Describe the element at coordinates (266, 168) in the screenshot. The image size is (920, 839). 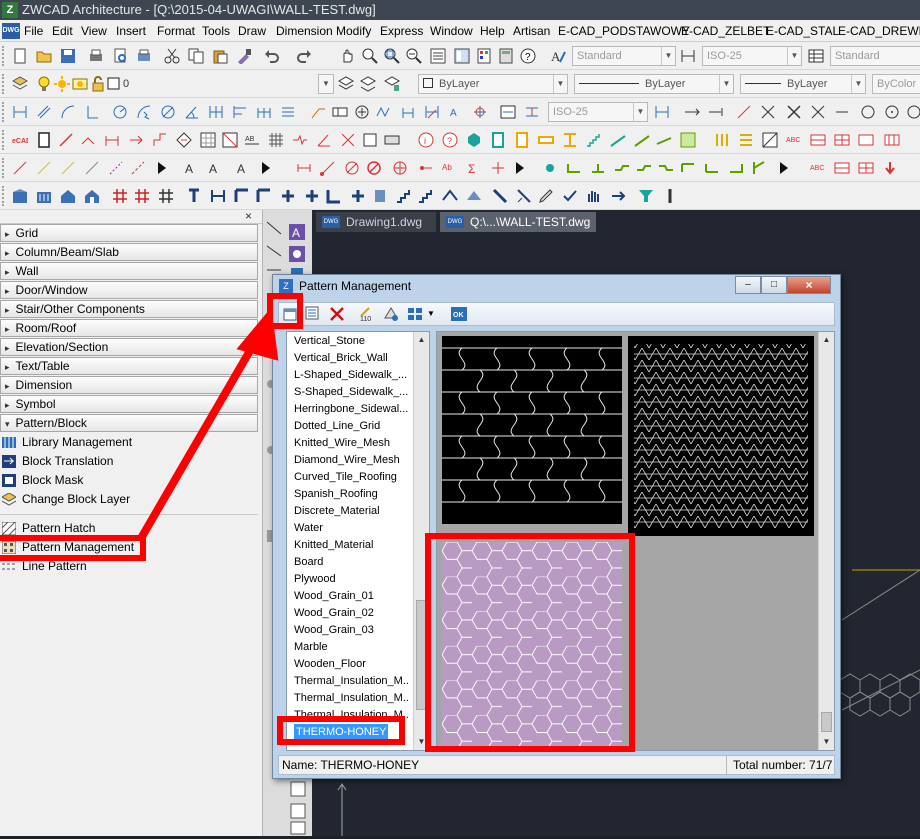
I see `ecad-play-2-icon` at that location.